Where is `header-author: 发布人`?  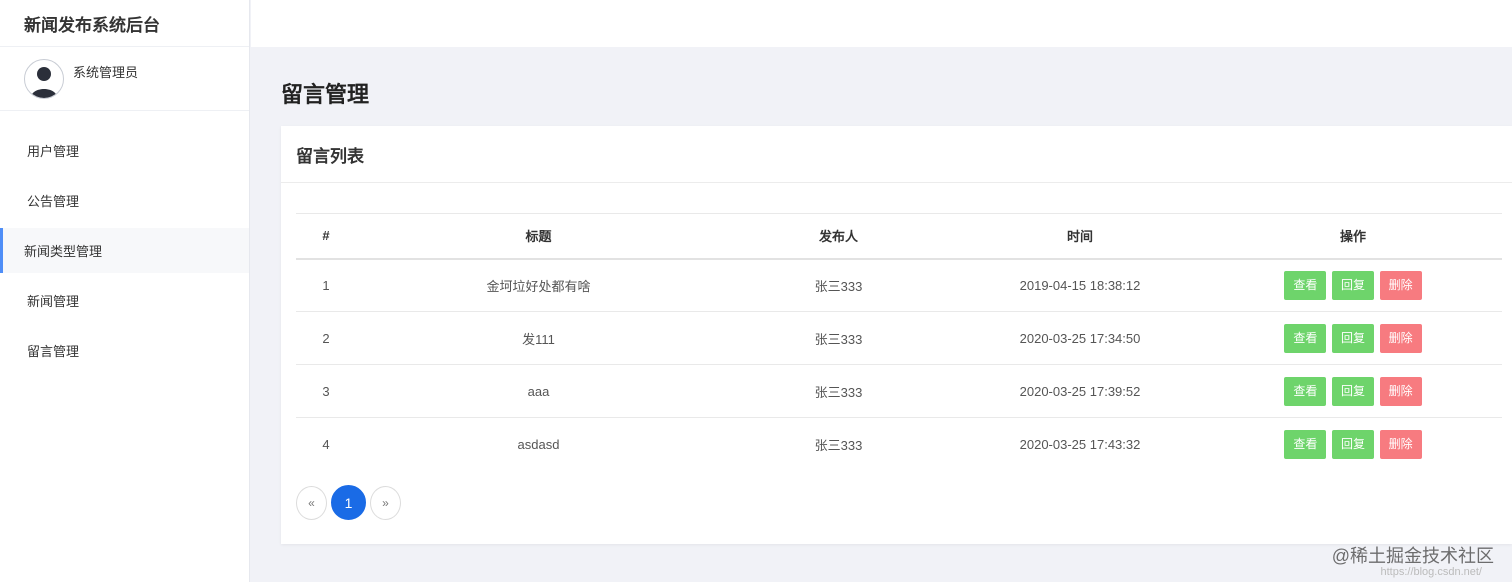 header-author: 发布人 is located at coordinates (838, 237).